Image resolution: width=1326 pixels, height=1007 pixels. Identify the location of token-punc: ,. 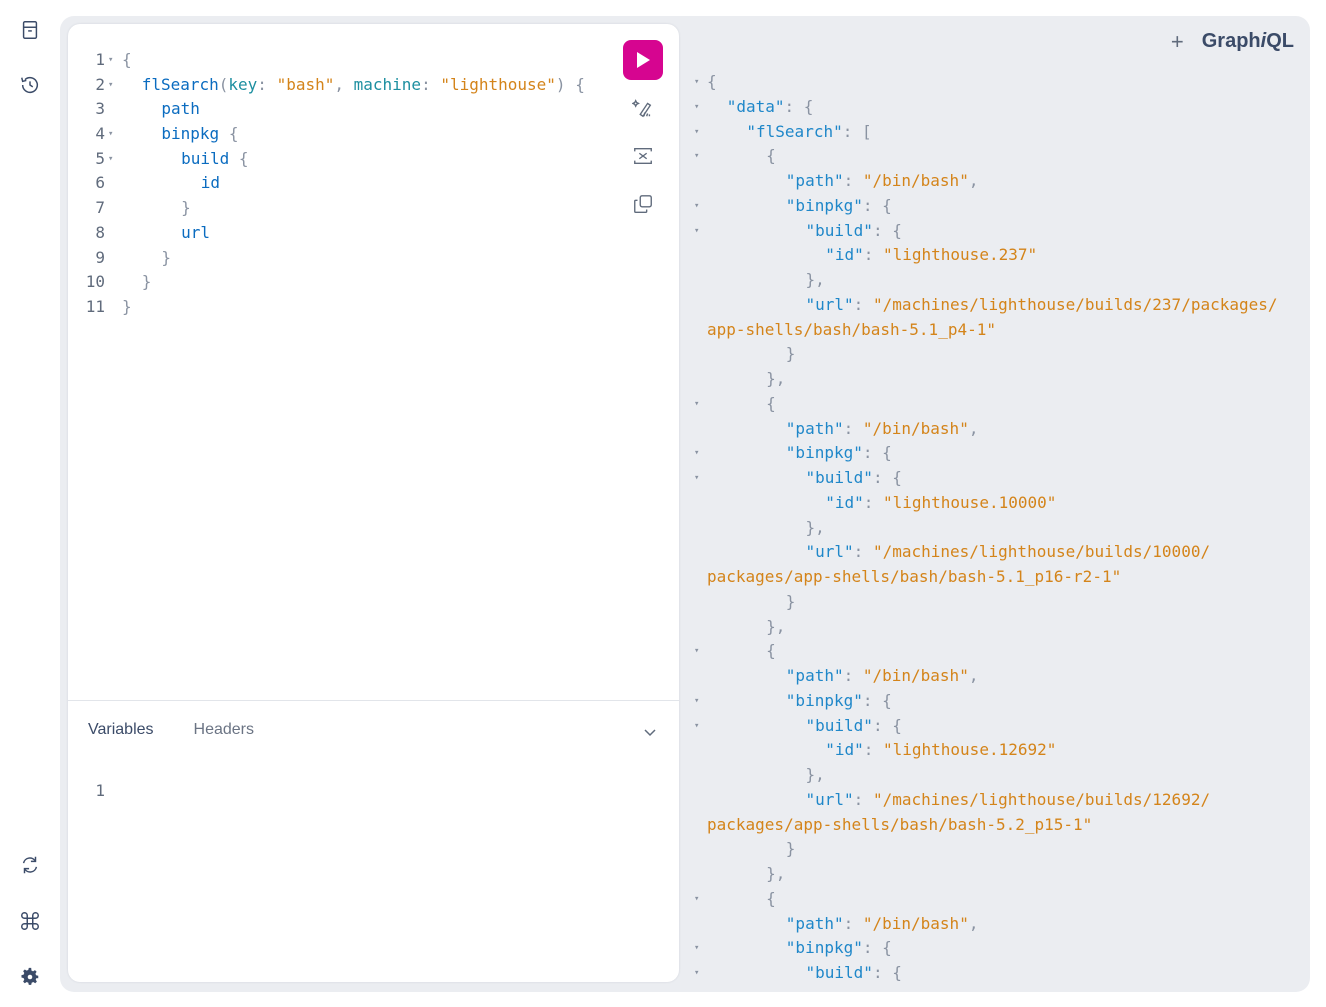
(973, 675).